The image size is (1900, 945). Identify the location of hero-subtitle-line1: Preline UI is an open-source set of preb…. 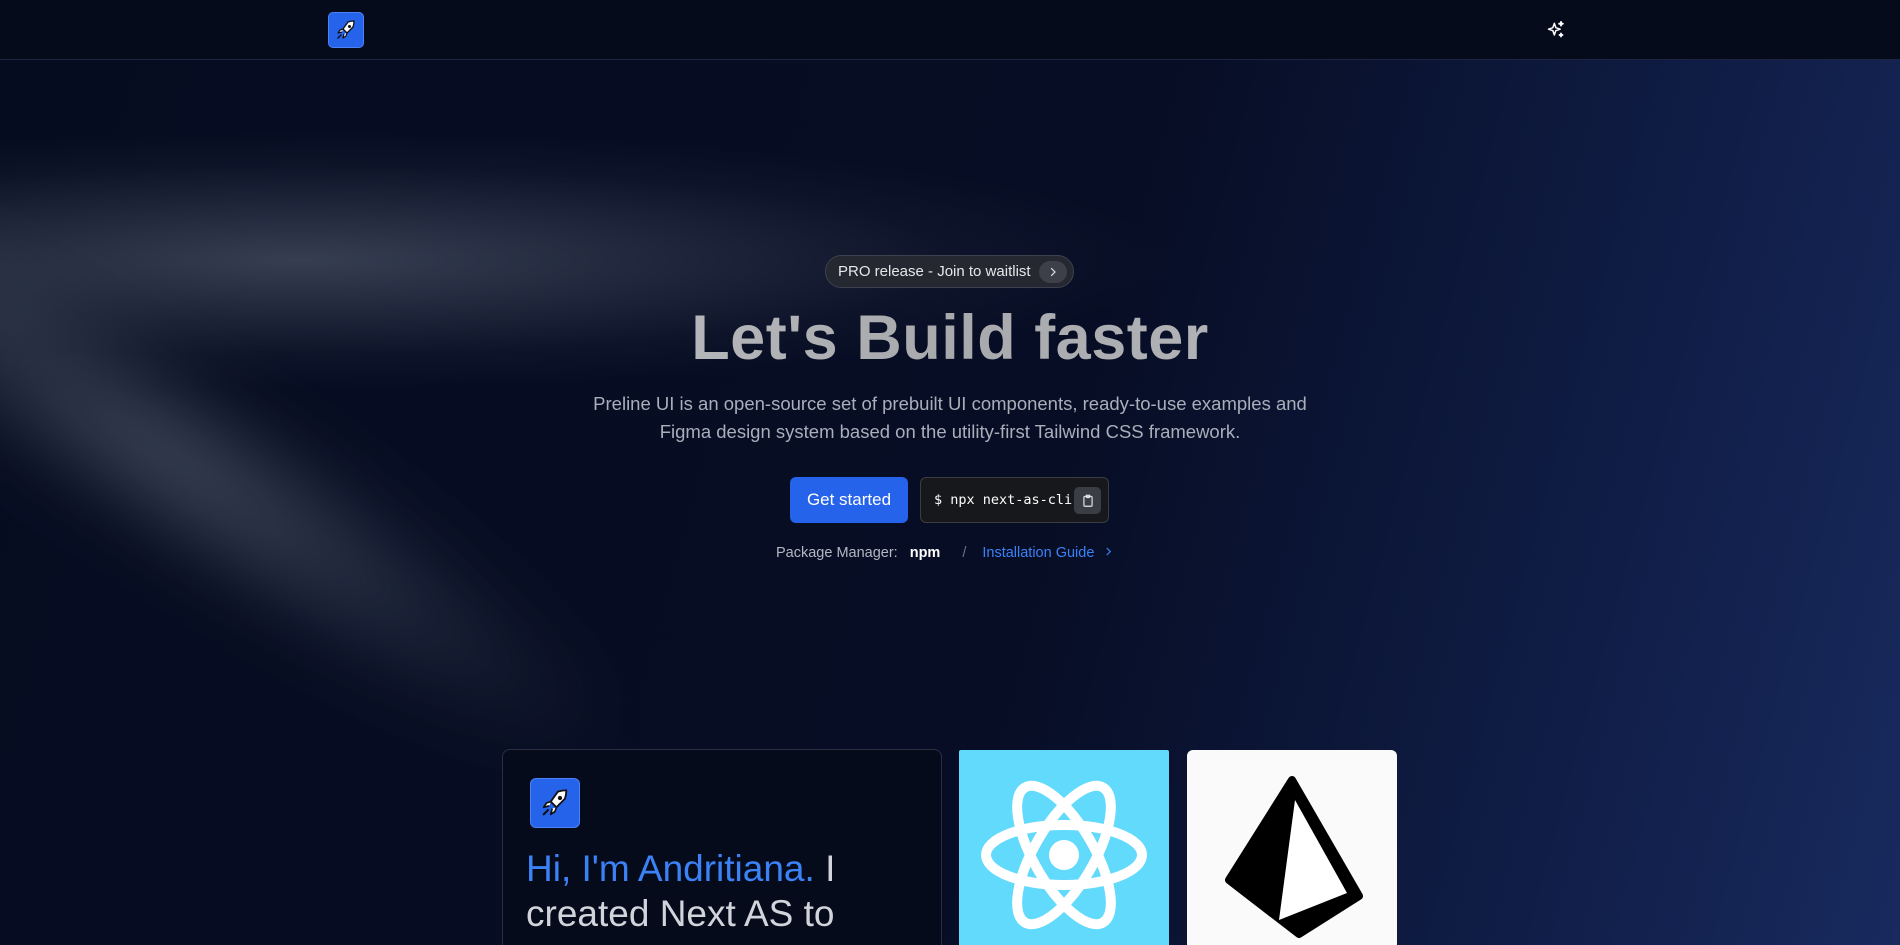
(950, 403).